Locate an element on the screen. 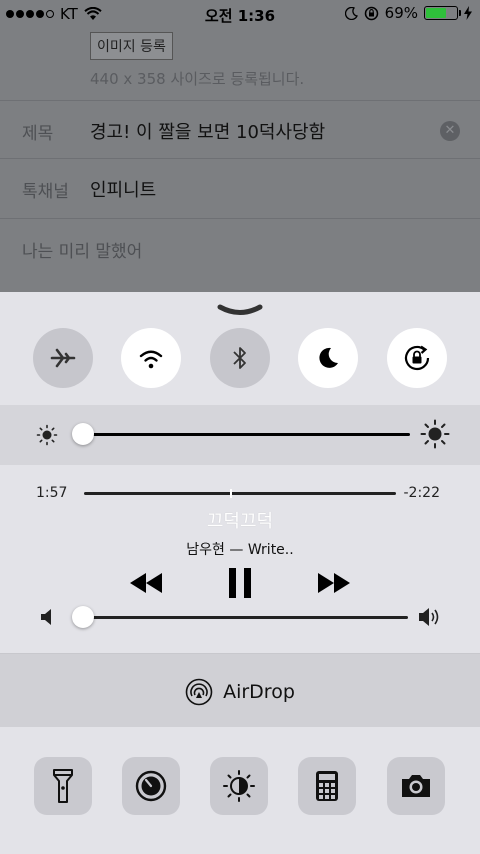 The image size is (480, 854). battery-icon is located at coordinates (442, 13).